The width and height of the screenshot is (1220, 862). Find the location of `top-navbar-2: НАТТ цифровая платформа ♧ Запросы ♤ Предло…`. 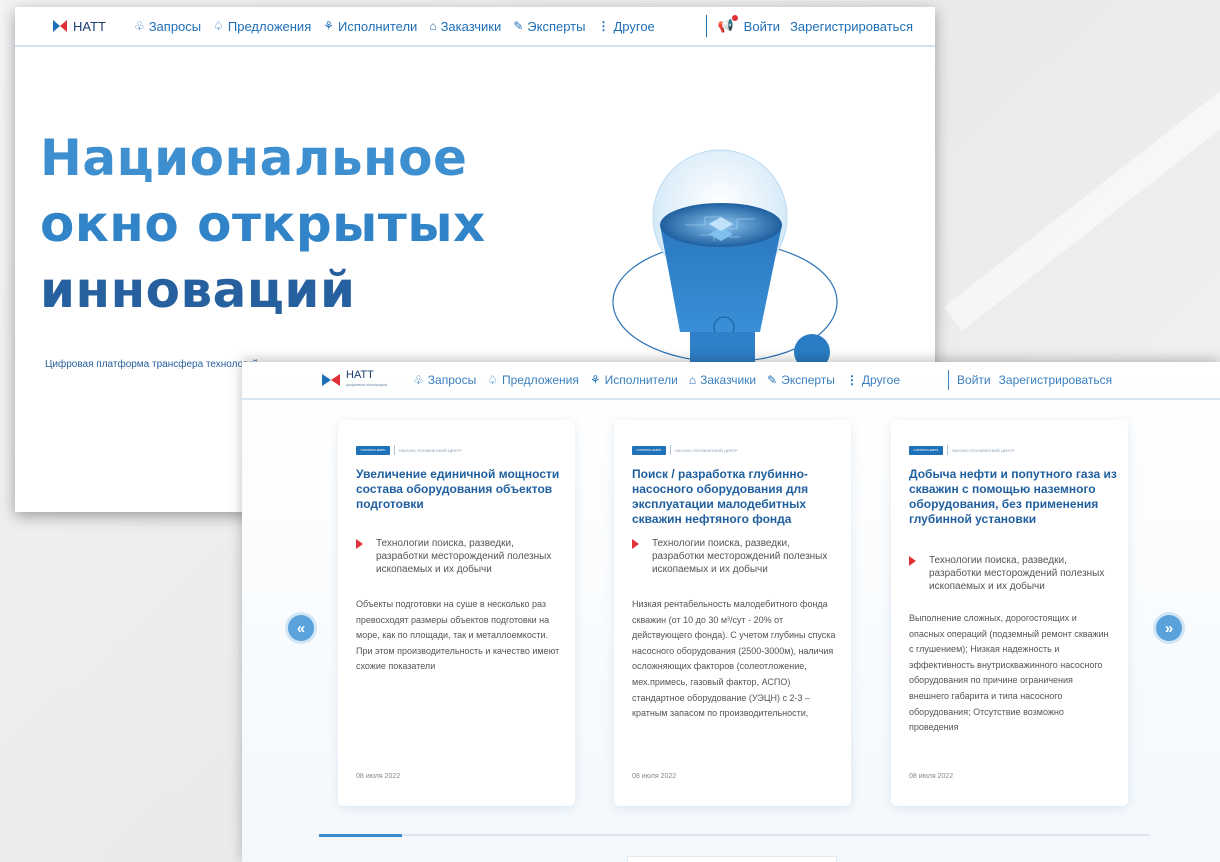

top-navbar-2: НАТТ цифровая платформа ♧ Запросы ♤ Предло… is located at coordinates (731, 381).